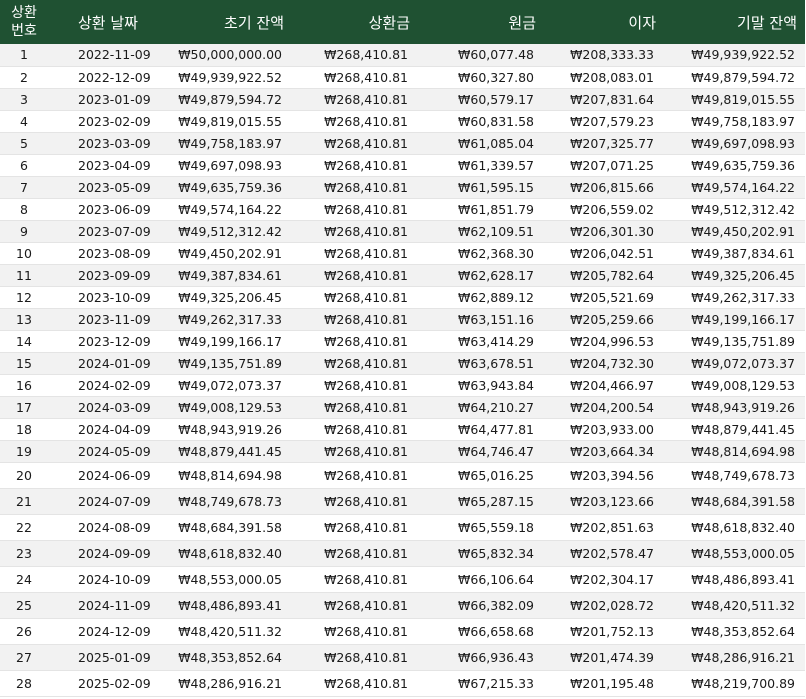  I want to click on cell-interest: ₩201,474.39, so click(604, 657).